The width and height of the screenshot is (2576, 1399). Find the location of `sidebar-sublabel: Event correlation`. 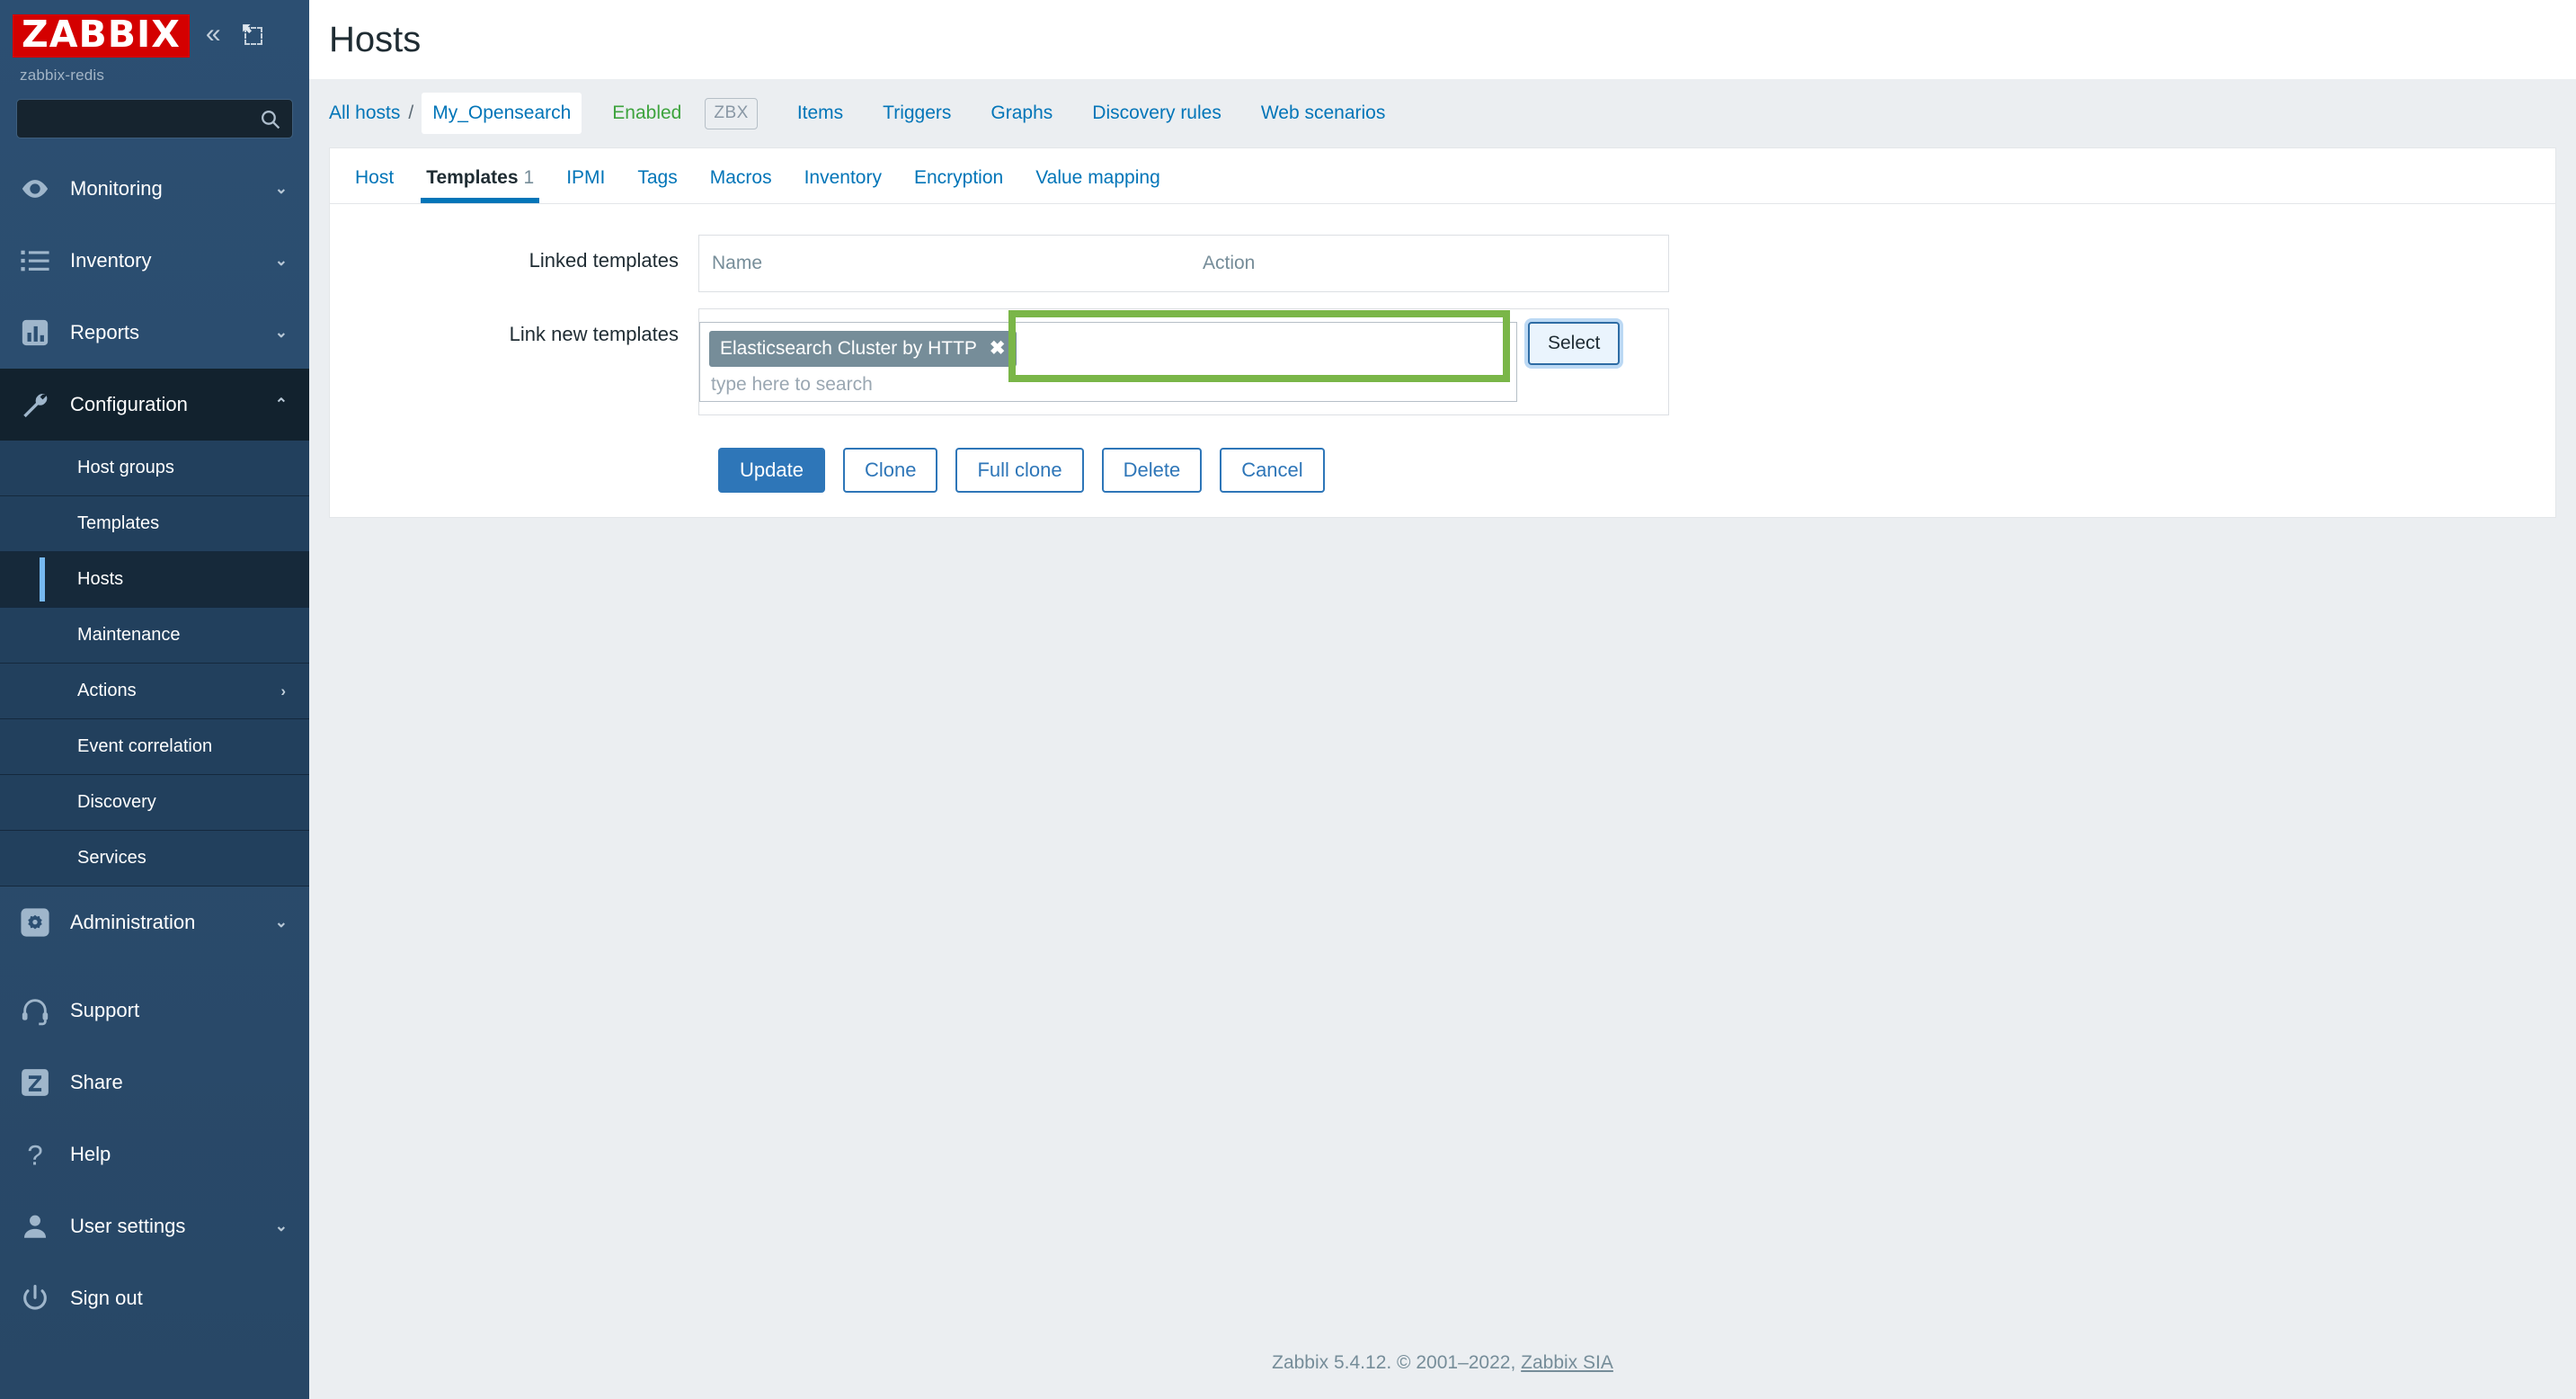

sidebar-sublabel: Event correlation is located at coordinates (145, 746).